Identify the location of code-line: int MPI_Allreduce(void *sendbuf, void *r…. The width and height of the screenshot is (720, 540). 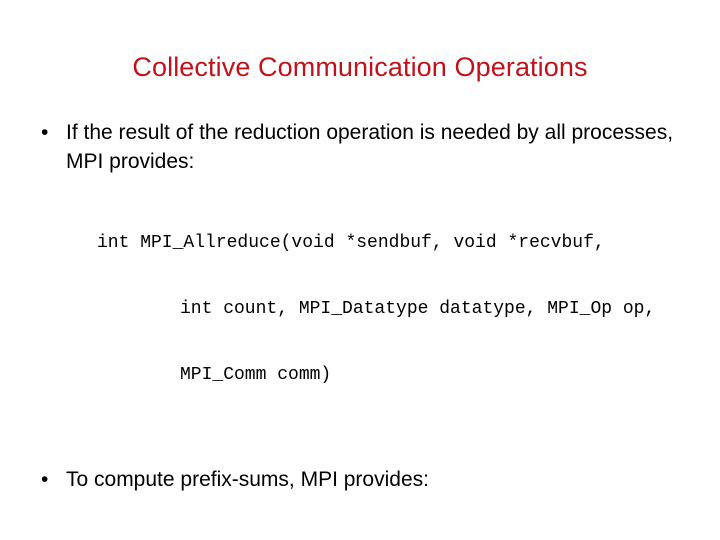
(351, 243).